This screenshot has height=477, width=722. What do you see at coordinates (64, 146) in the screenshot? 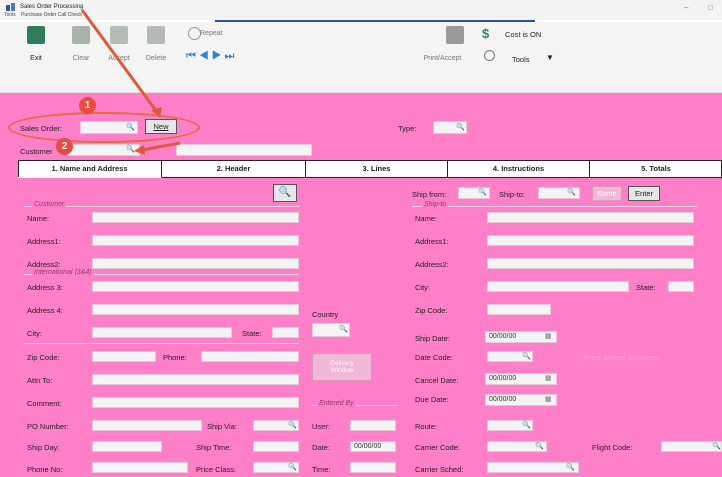
I see `step-2-marker: 2` at bounding box center [64, 146].